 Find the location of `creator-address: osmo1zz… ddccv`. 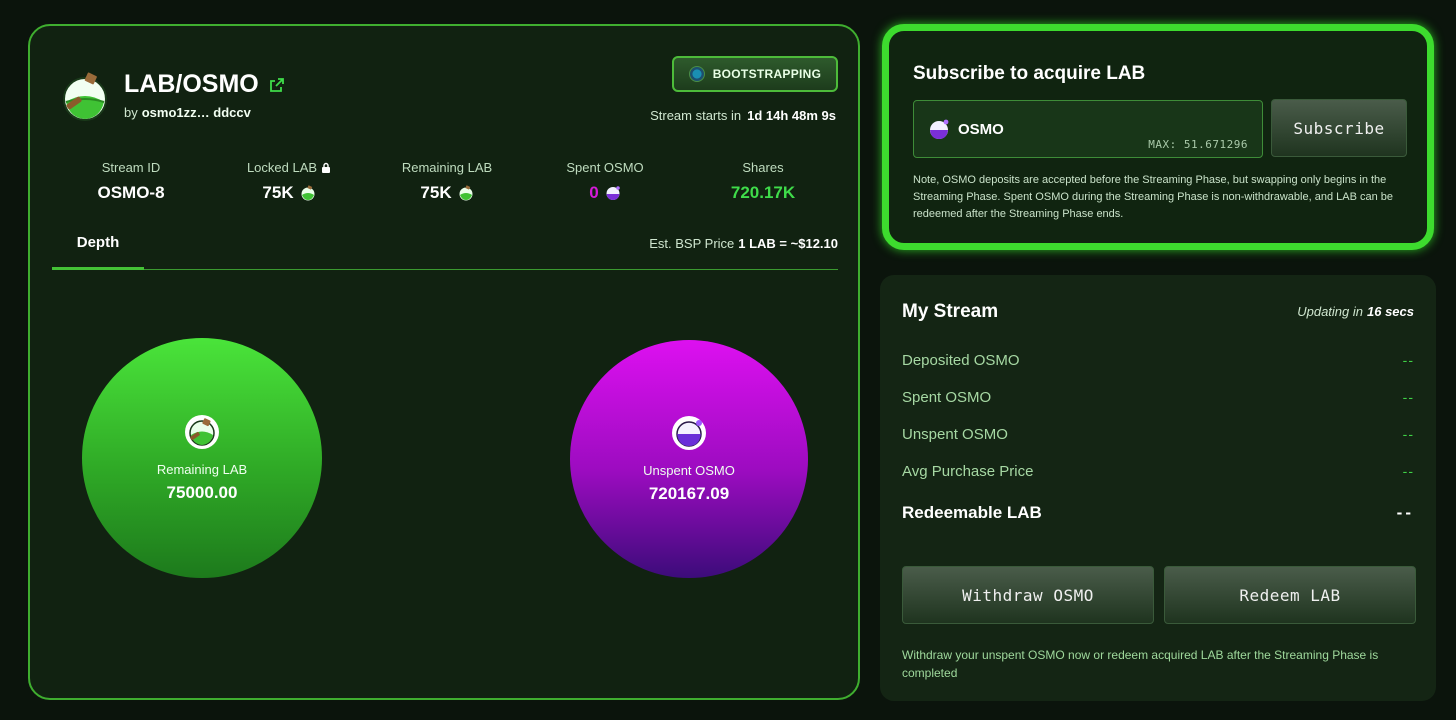

creator-address: osmo1zz… ddccv is located at coordinates (196, 112).